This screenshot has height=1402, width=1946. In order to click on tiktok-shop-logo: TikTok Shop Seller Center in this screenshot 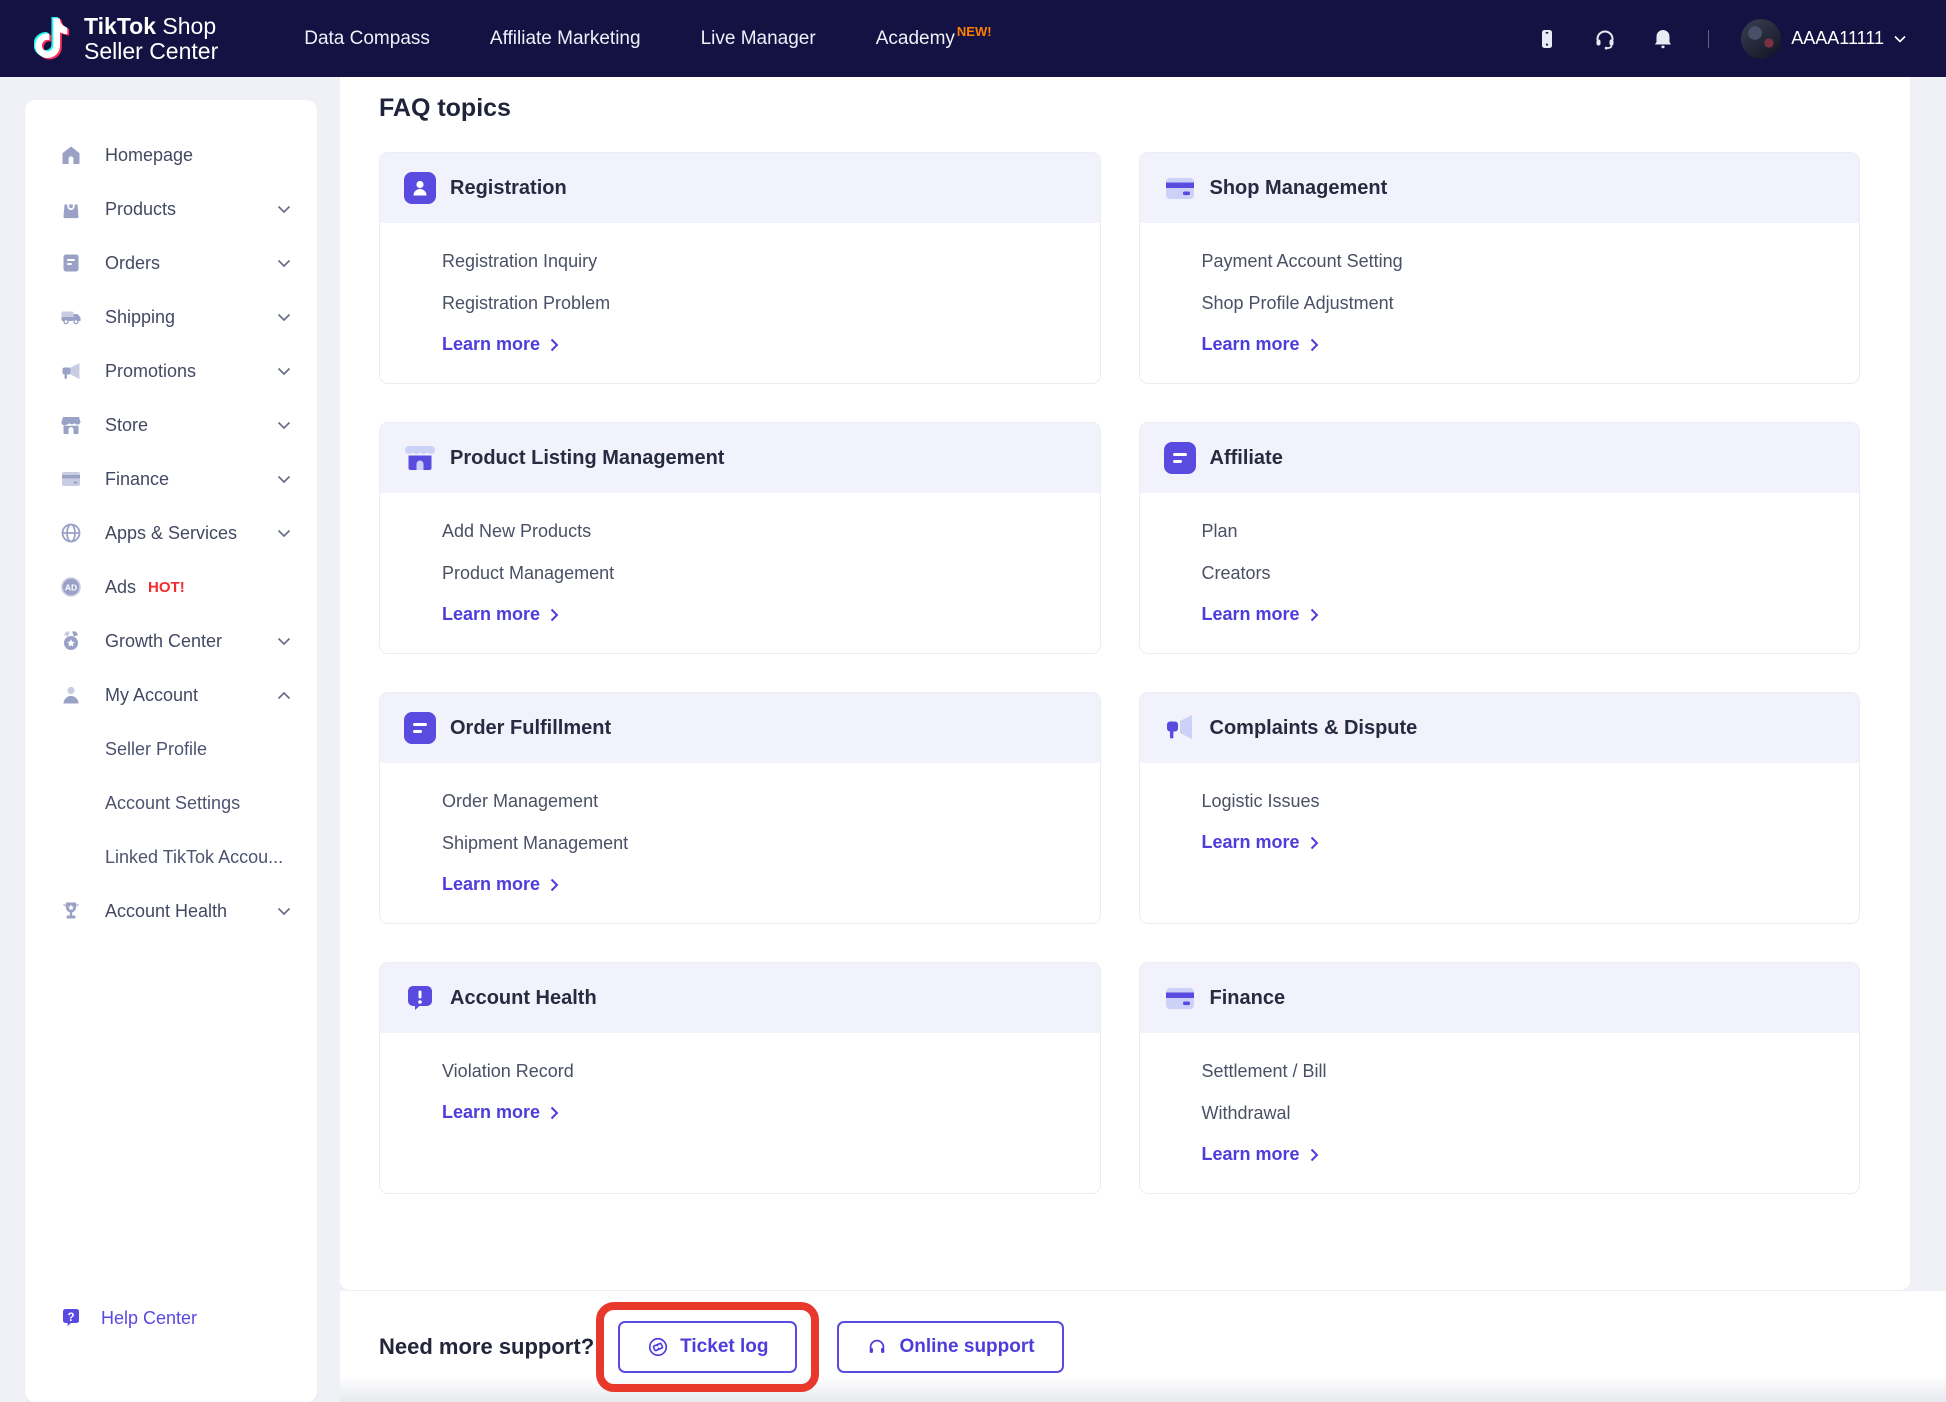, I will do `click(126, 38)`.